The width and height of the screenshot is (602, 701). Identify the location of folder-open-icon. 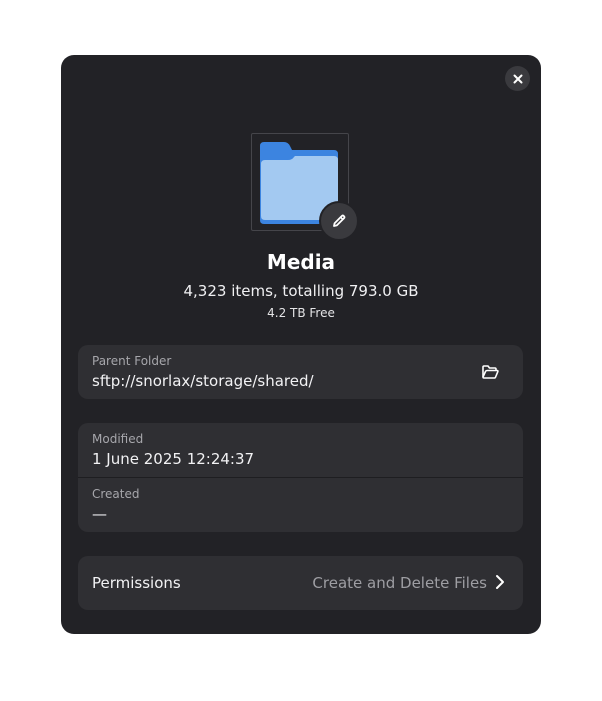
(490, 372).